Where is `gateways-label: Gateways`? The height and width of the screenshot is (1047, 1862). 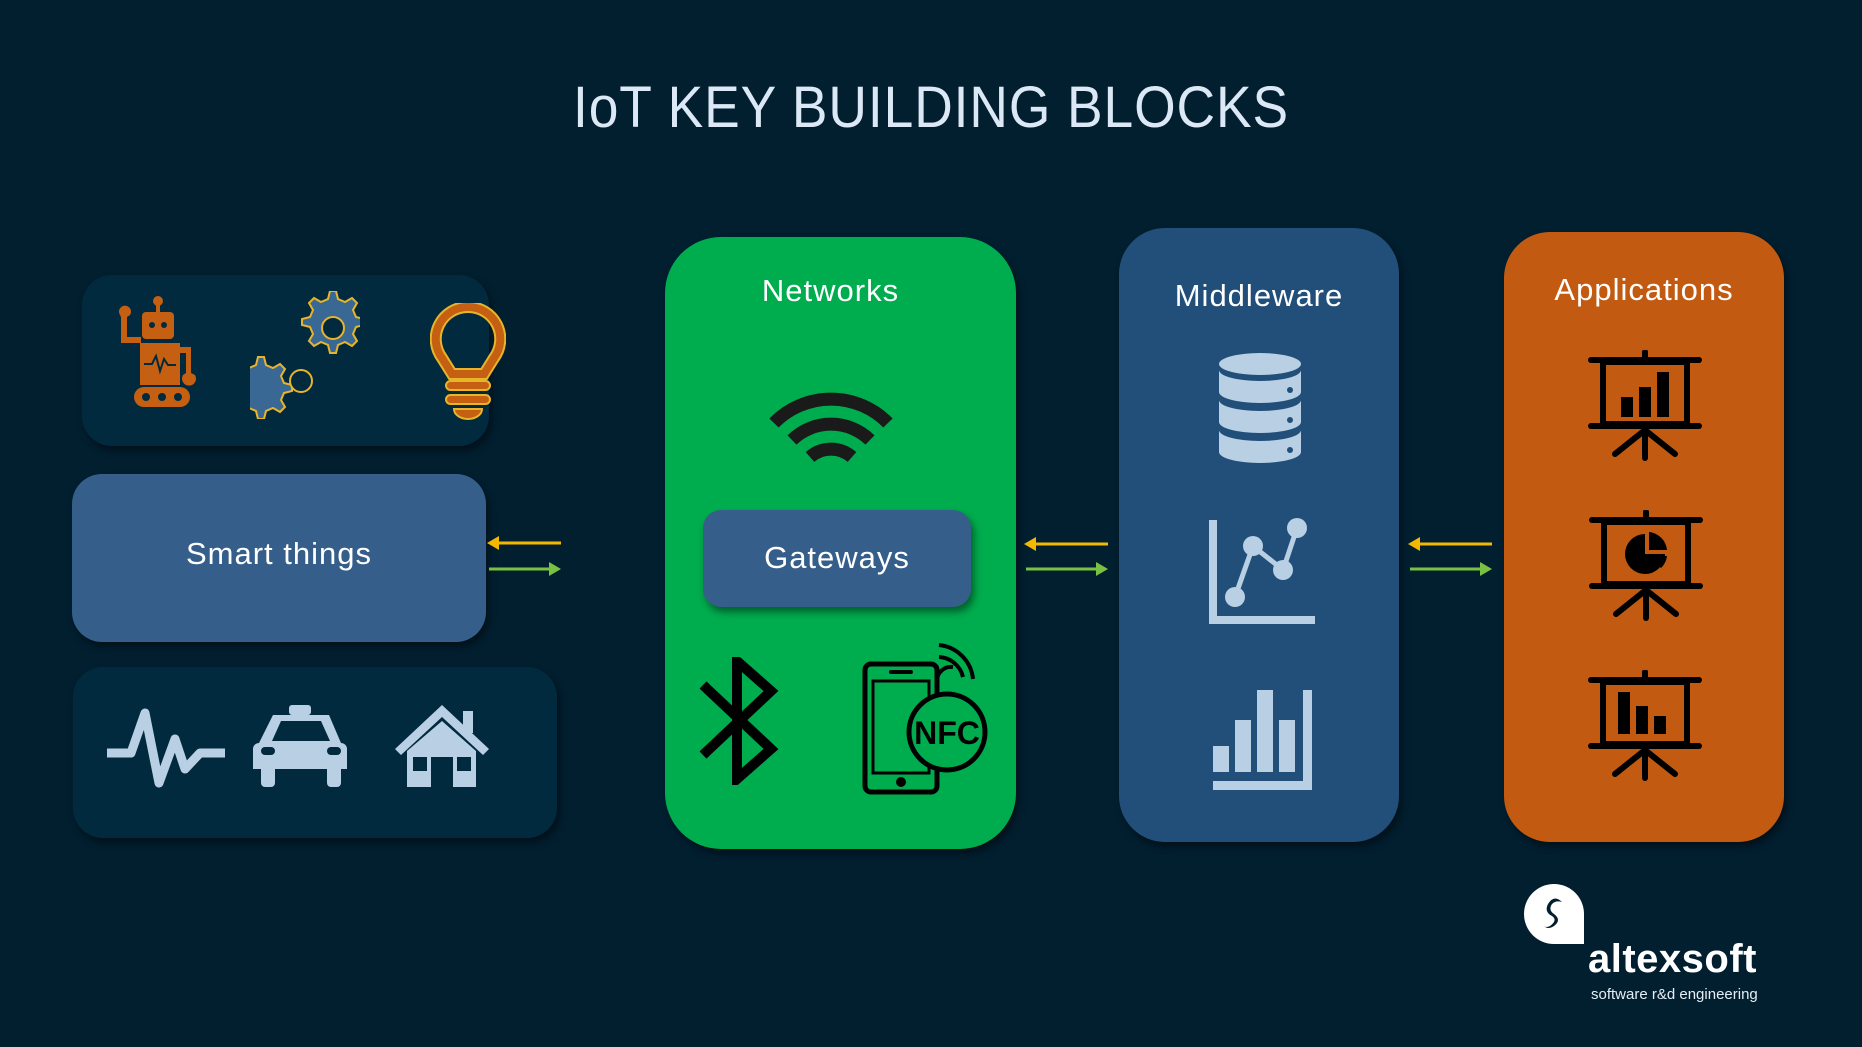 gateways-label: Gateways is located at coordinates (837, 557).